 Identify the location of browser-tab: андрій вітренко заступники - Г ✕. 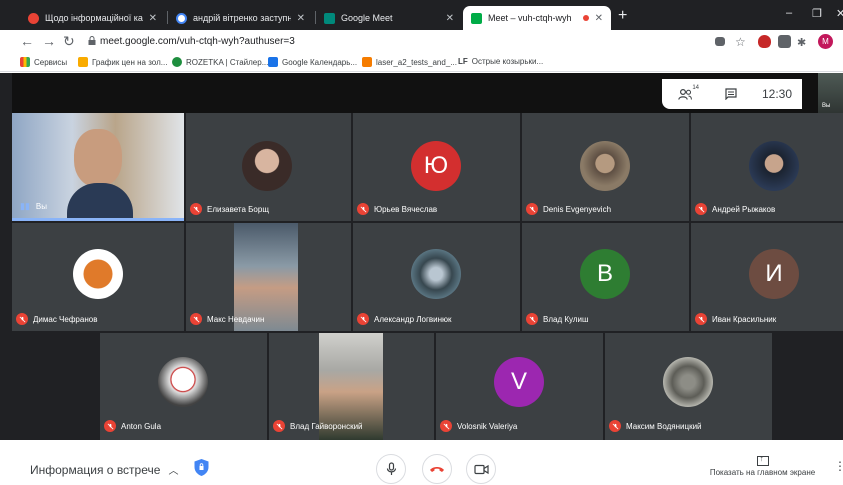
(240, 18).